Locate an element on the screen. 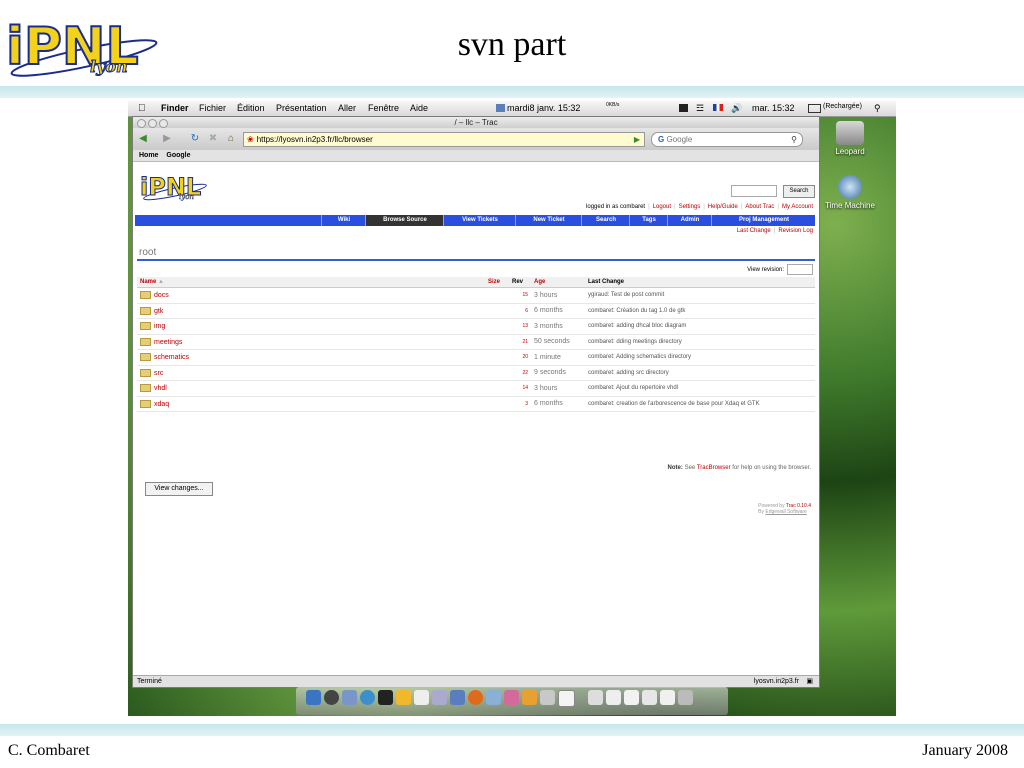 This screenshot has width=1024, height=768. document-dock-icon is located at coordinates (595, 697).